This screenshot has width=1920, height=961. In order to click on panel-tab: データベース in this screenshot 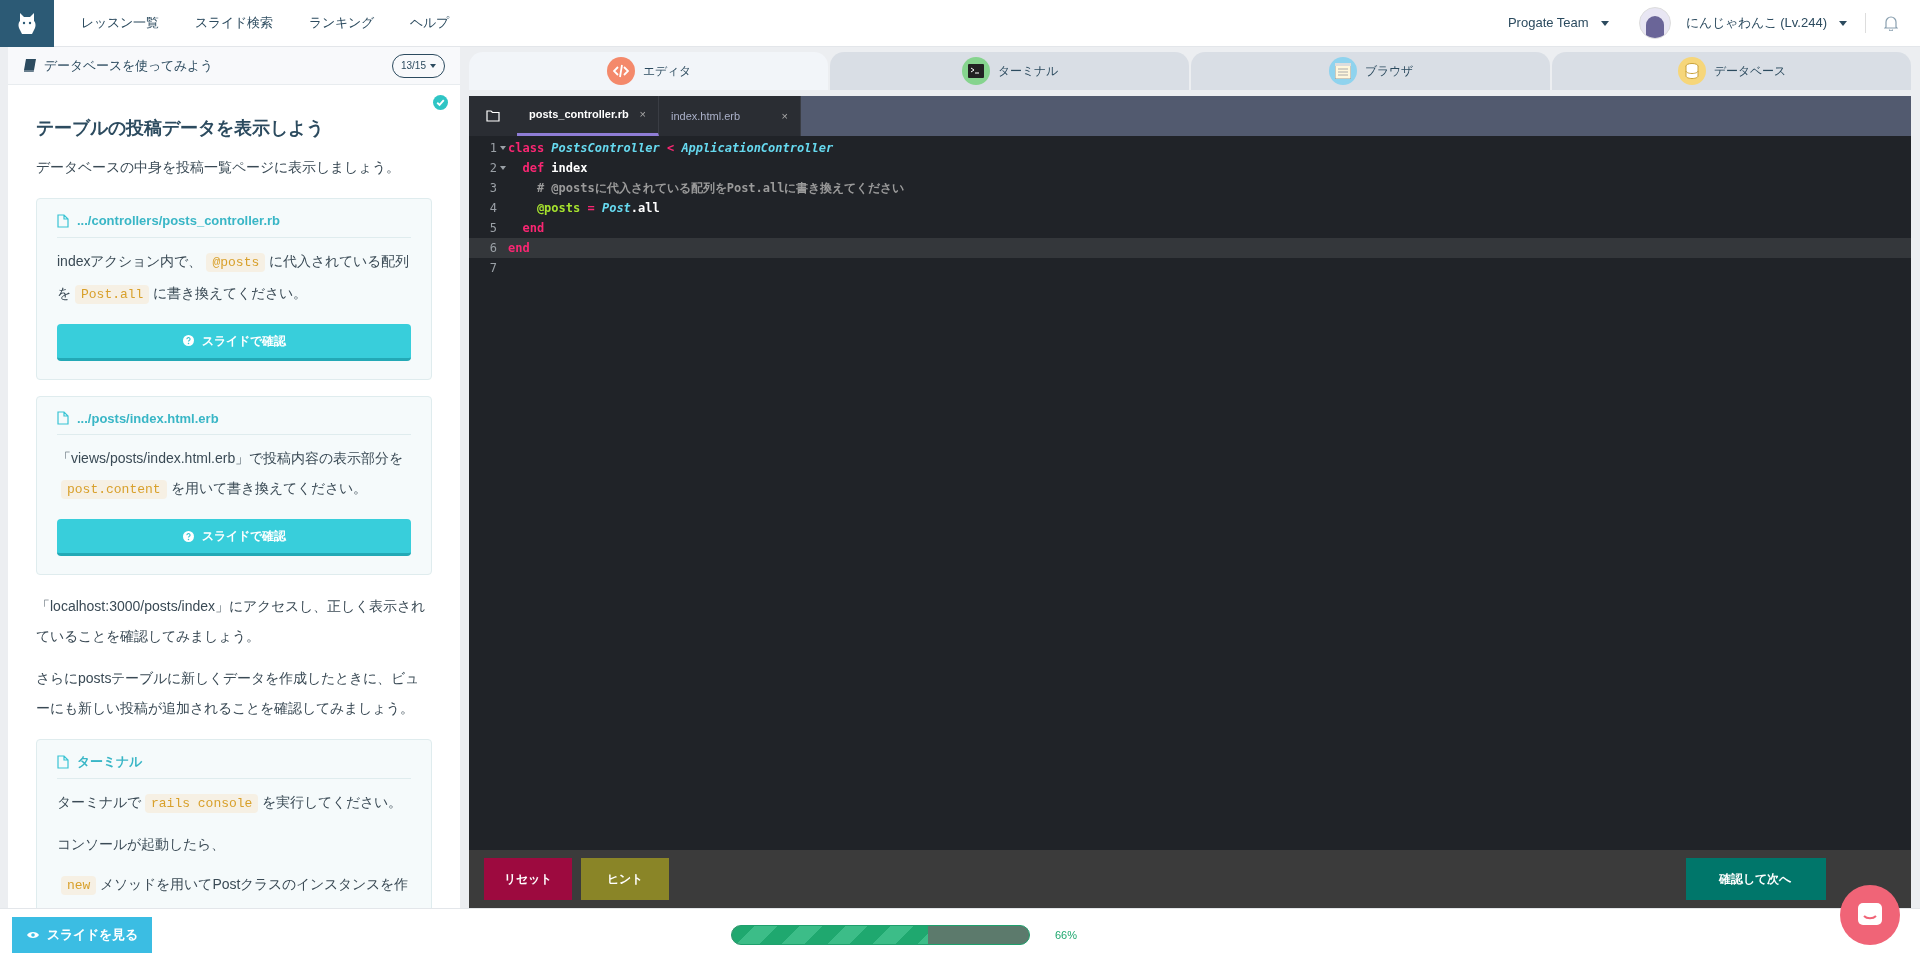, I will do `click(1731, 71)`.